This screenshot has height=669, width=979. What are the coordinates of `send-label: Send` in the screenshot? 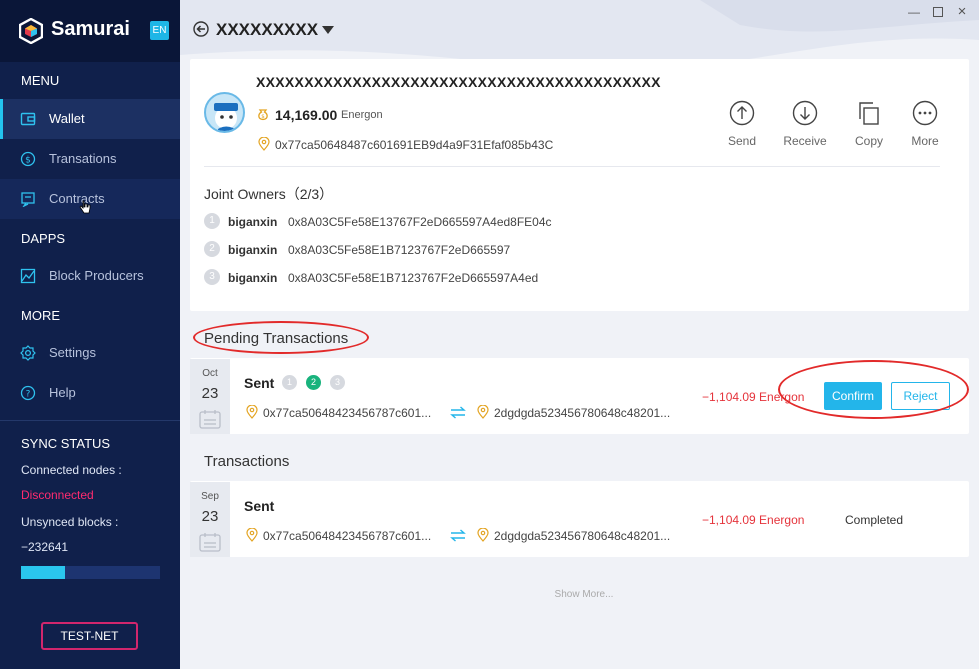 It's located at (742, 141).